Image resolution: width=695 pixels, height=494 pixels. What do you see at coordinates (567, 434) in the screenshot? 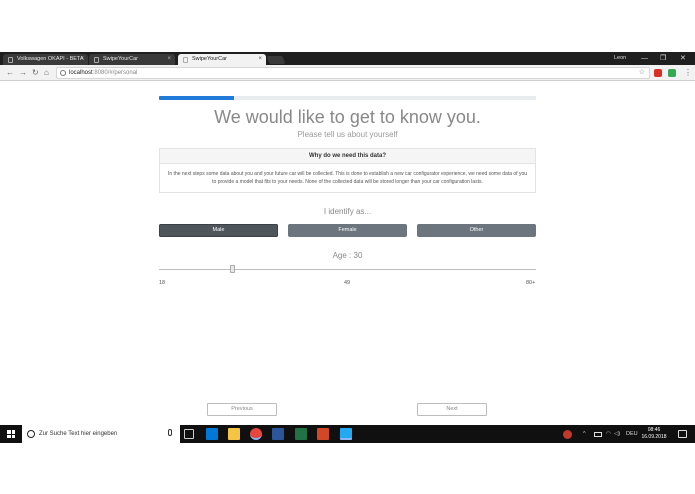
I see `tray-app-icon` at bounding box center [567, 434].